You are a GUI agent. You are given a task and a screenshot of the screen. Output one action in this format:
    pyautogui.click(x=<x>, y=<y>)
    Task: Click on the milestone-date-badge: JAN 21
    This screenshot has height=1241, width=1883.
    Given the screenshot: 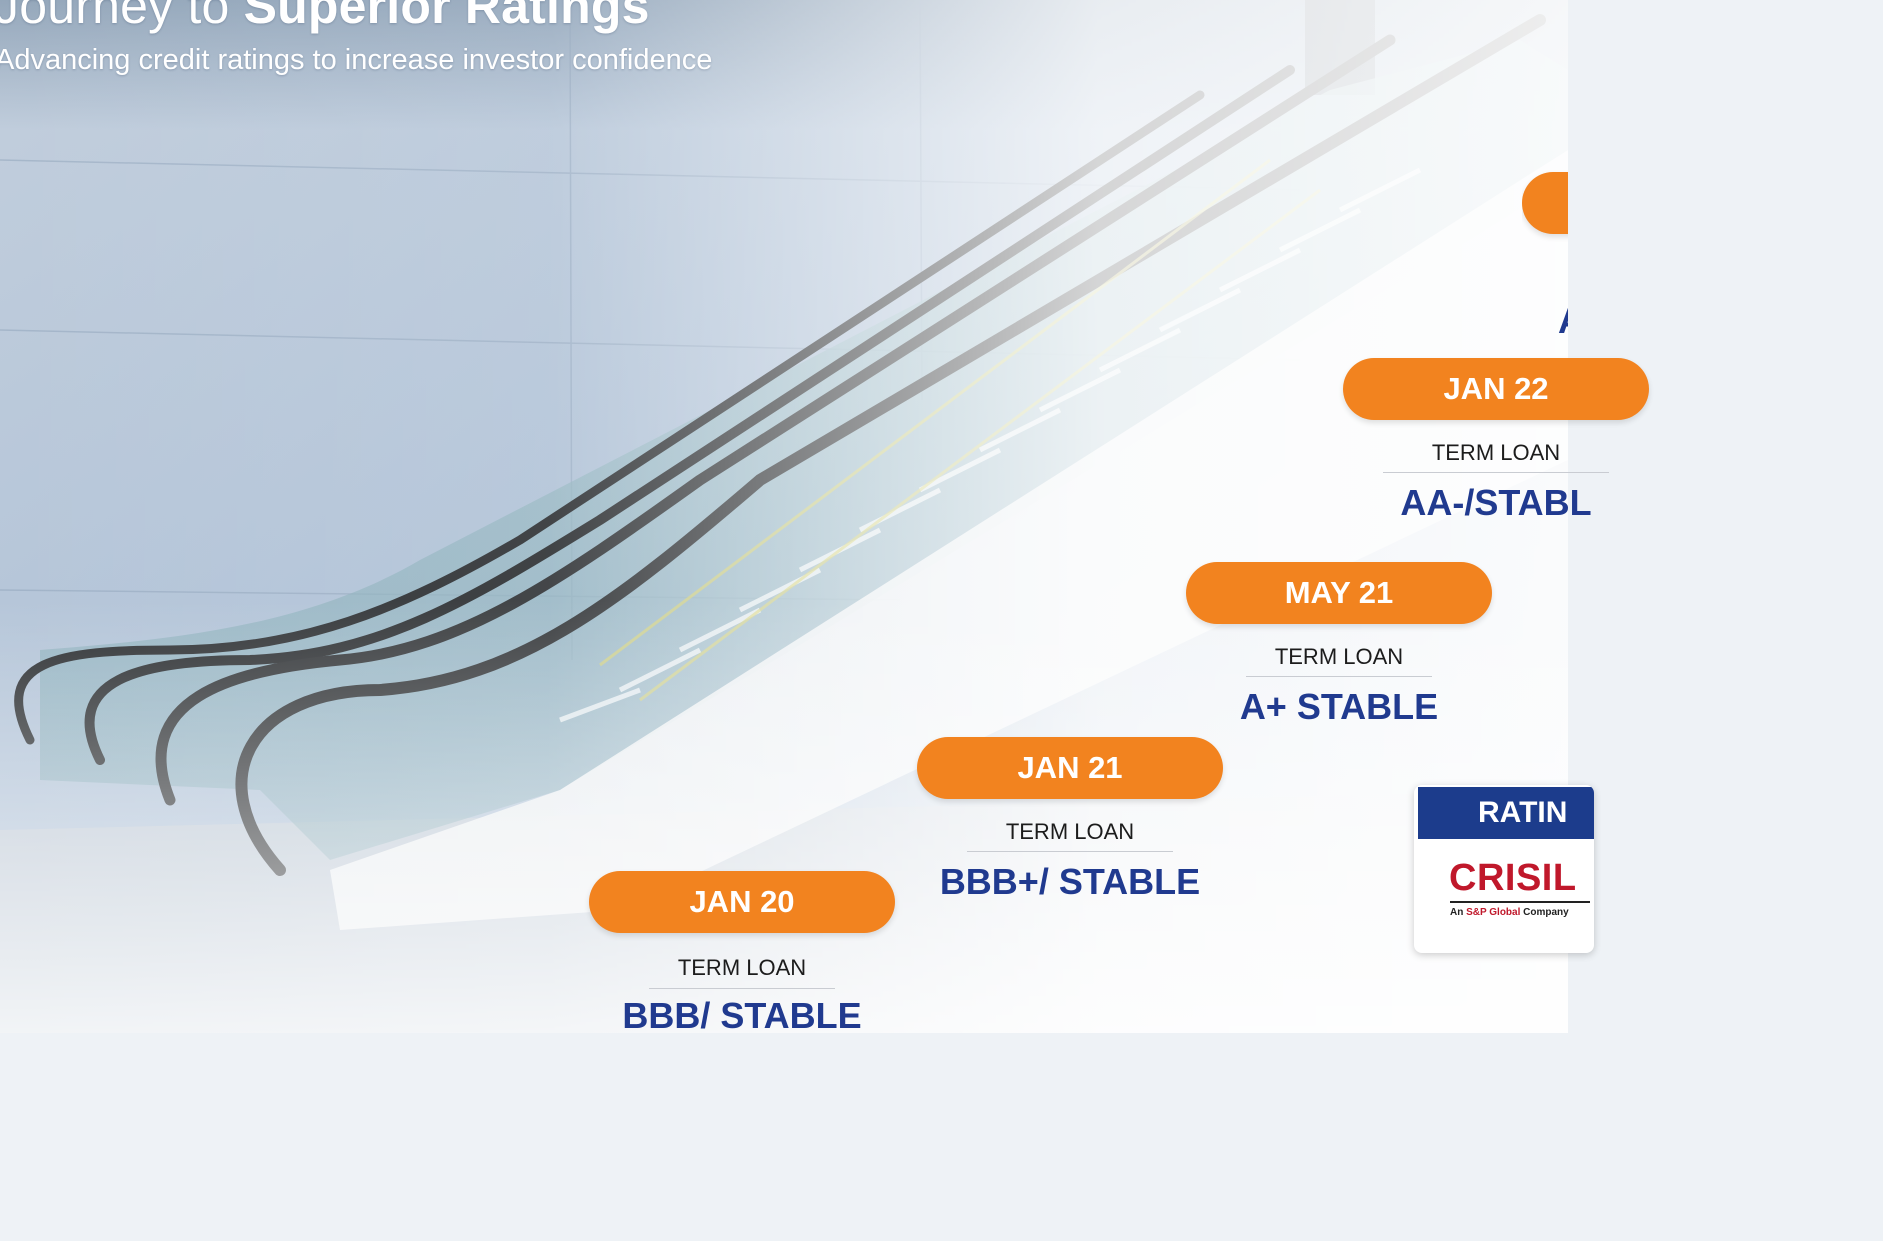 What is the action you would take?
    pyautogui.click(x=1070, y=768)
    